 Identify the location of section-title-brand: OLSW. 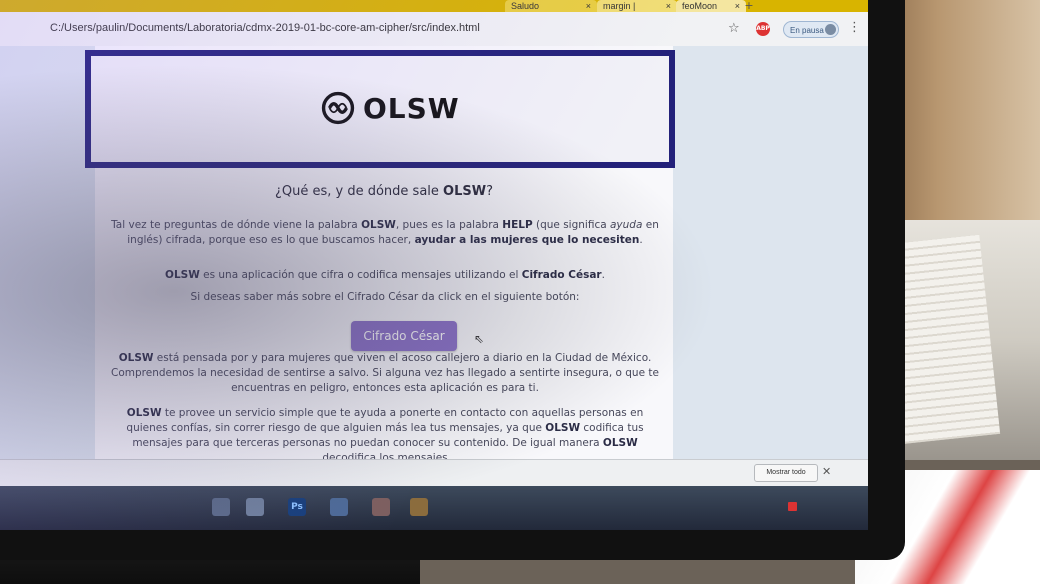
(465, 191).